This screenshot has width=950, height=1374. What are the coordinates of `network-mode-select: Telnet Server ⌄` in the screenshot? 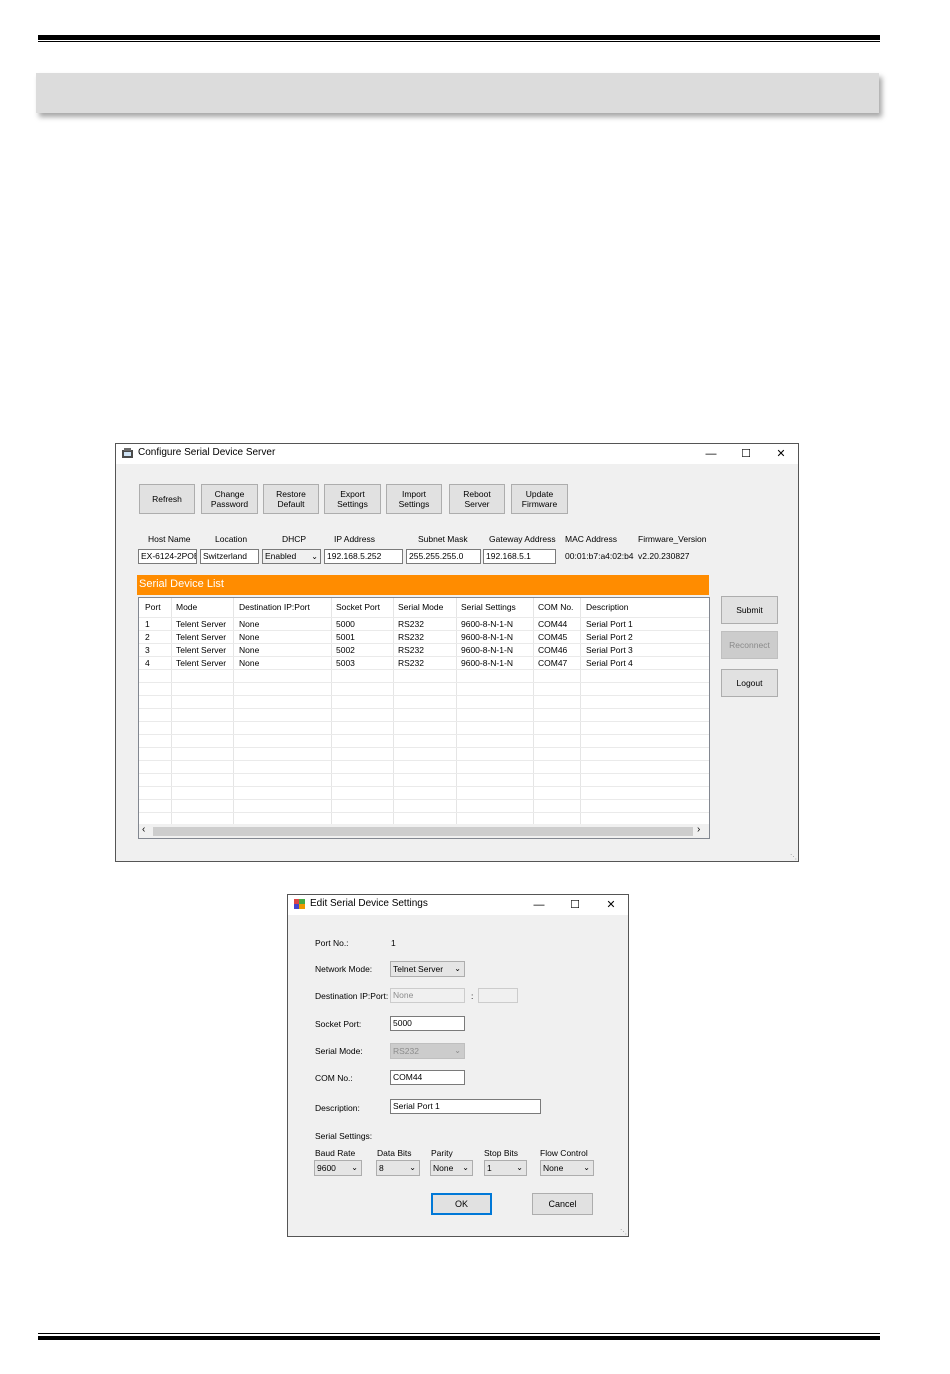 It's located at (427, 969).